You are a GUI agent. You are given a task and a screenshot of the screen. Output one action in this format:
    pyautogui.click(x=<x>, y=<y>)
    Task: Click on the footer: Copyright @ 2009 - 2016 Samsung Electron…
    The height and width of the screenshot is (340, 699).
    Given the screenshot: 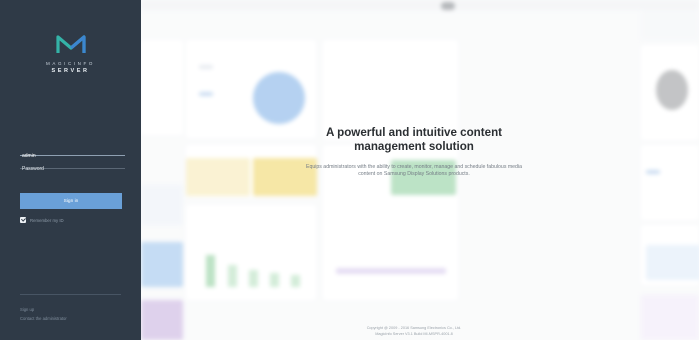 What is the action you would take?
    pyautogui.click(x=414, y=331)
    